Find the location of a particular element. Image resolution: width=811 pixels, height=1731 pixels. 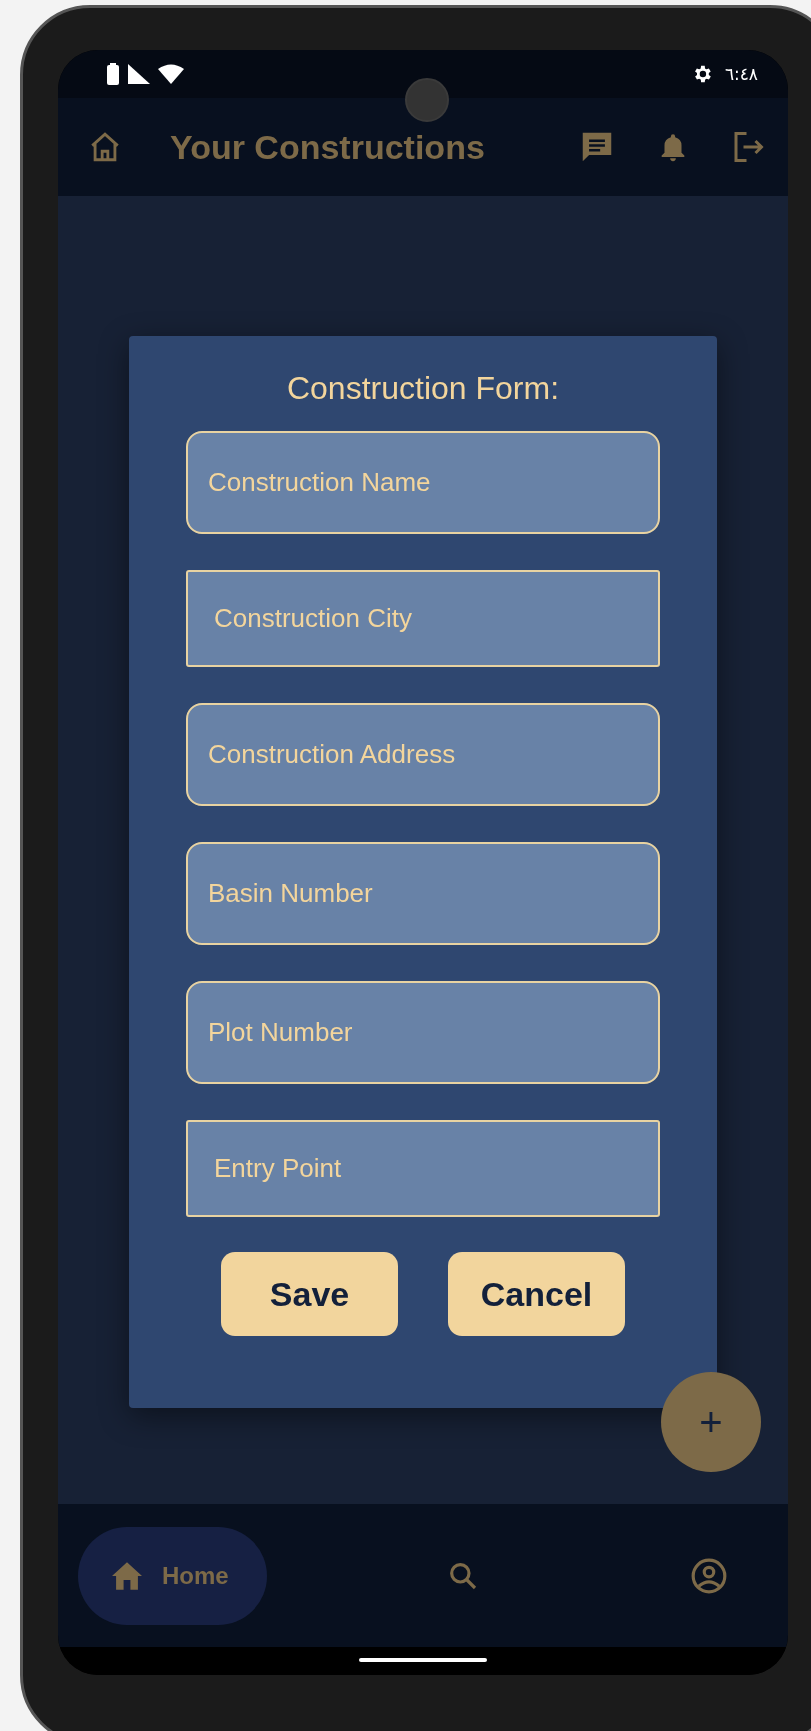

battery-icon is located at coordinates (113, 74).